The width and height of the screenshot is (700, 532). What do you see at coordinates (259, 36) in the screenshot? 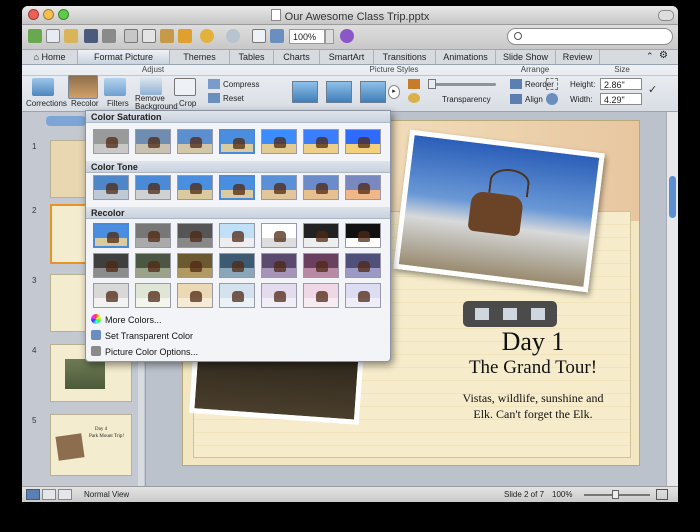
I see `new-slide-icon` at bounding box center [259, 36].